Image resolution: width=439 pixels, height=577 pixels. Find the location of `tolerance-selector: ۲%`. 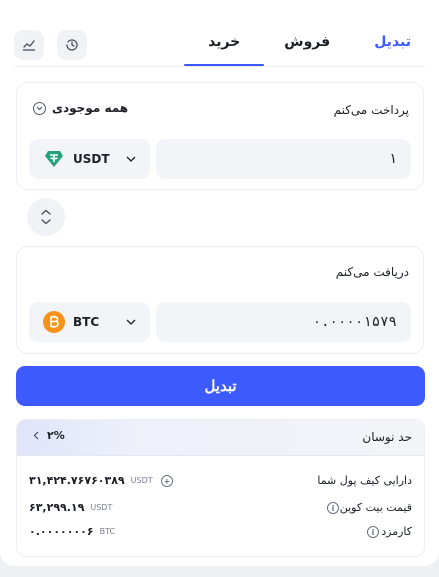

tolerance-selector: ۲% is located at coordinates (49, 435).